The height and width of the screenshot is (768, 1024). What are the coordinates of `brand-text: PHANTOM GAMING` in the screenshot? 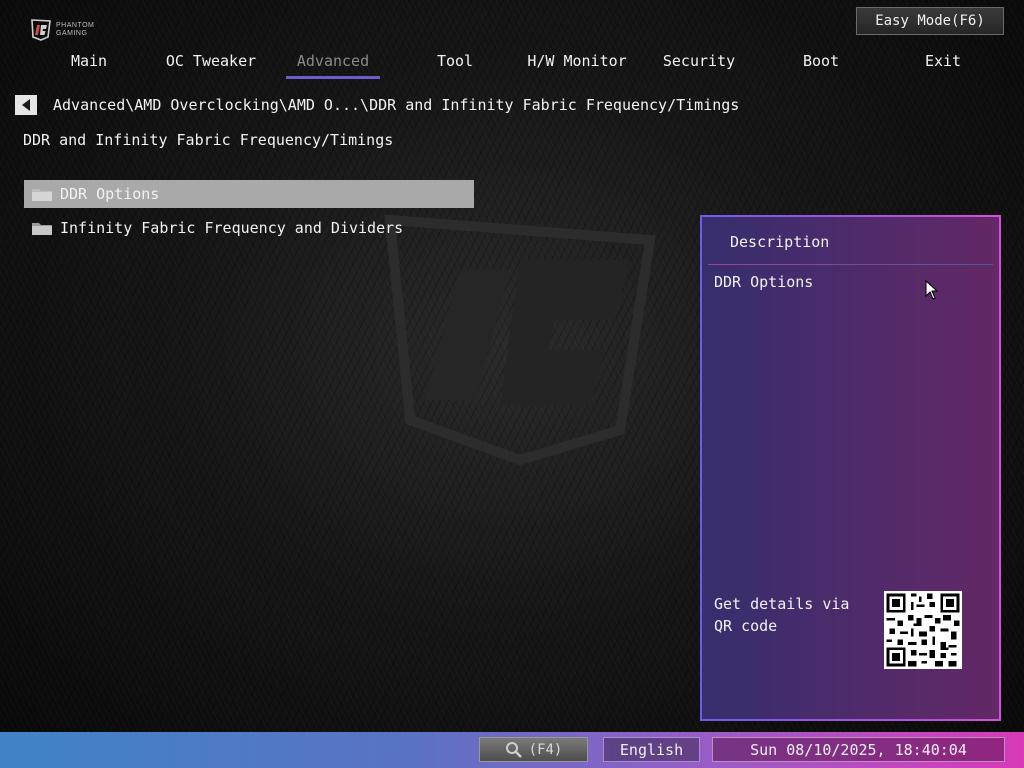 It's located at (75, 30).